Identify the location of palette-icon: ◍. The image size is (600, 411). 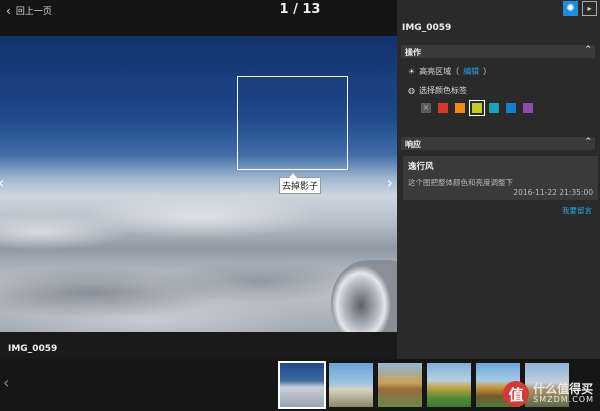
(411, 90).